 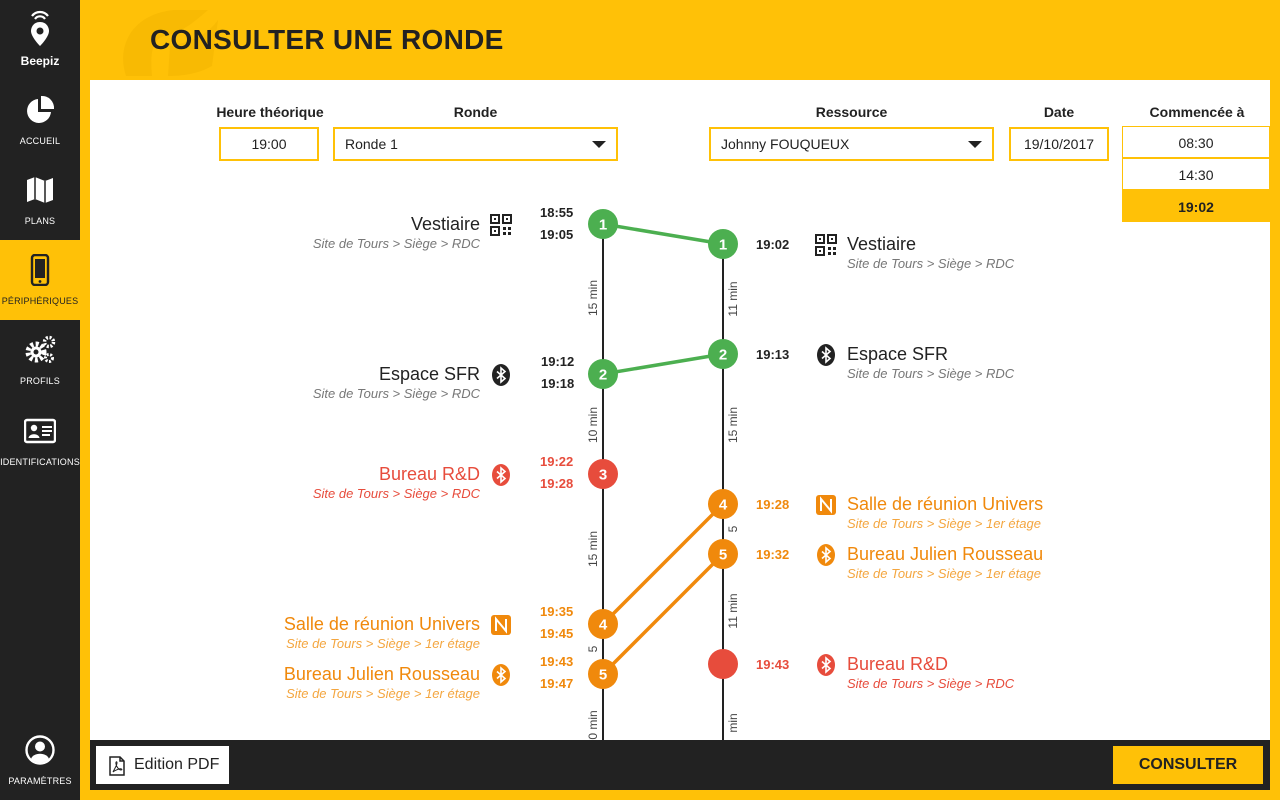 What do you see at coordinates (557, 661) in the screenshot?
I see `planned-time-from: 19:43` at bounding box center [557, 661].